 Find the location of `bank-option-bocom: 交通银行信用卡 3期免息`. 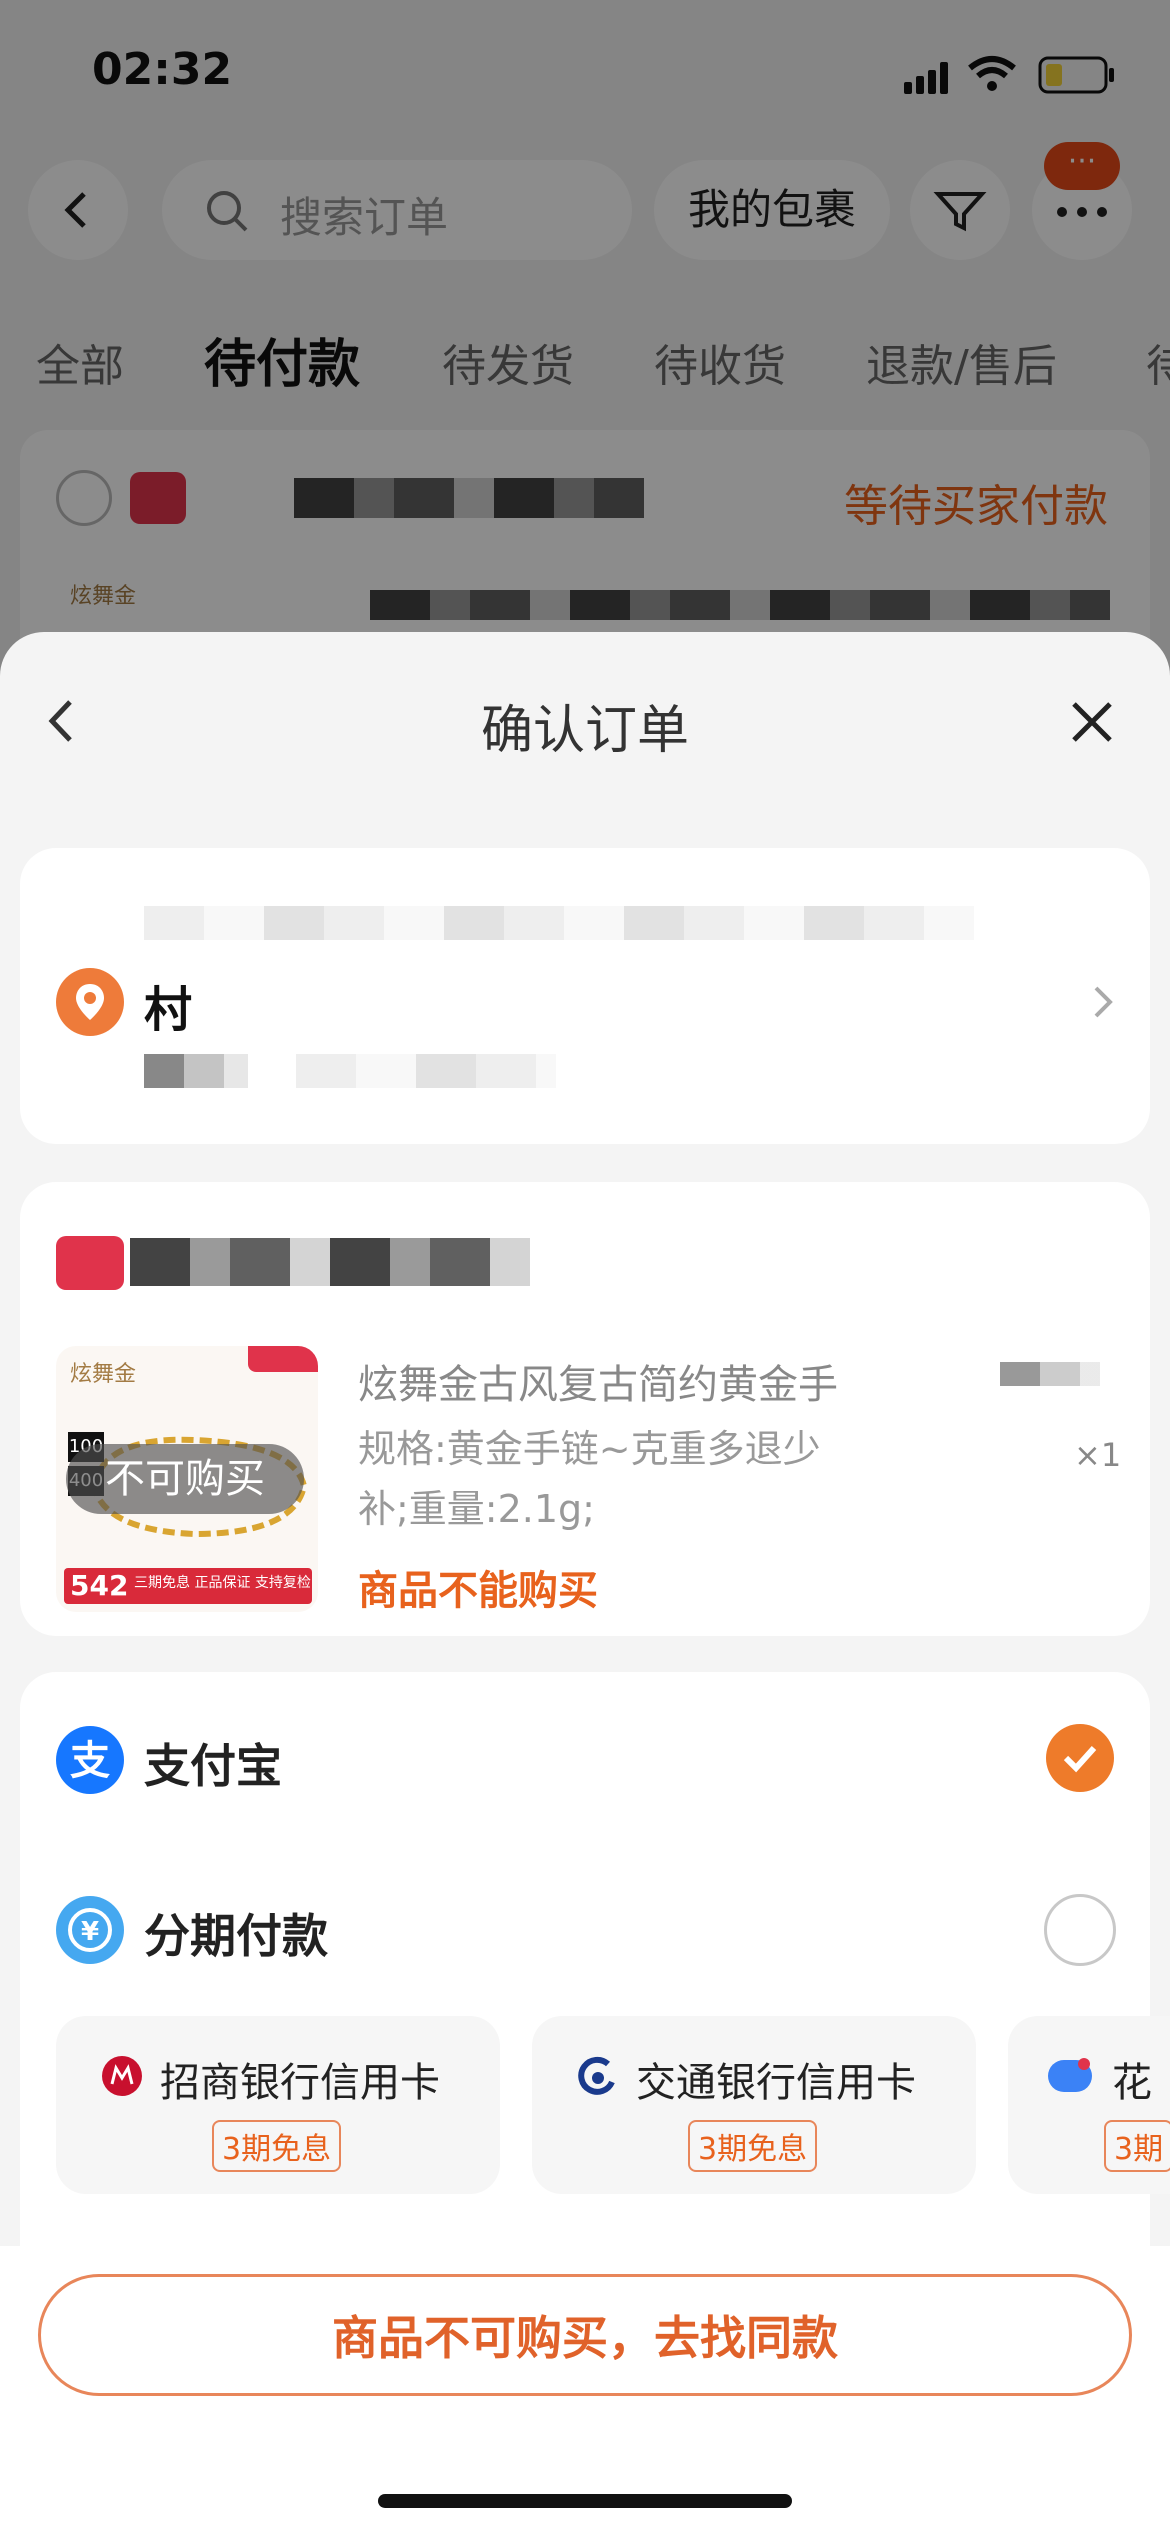

bank-option-bocom: 交通银行信用卡 3期免息 is located at coordinates (754, 2105).